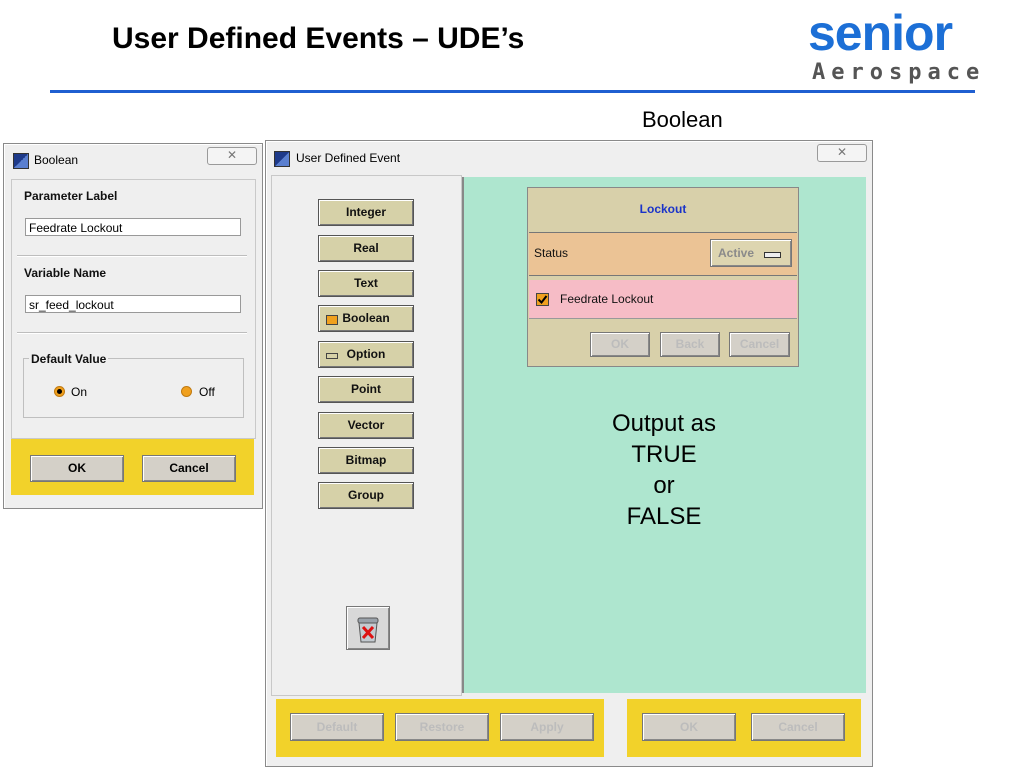 This screenshot has width=1024, height=767. Describe the element at coordinates (689, 727) in the screenshot. I see `ude-ok-button: OK` at that location.